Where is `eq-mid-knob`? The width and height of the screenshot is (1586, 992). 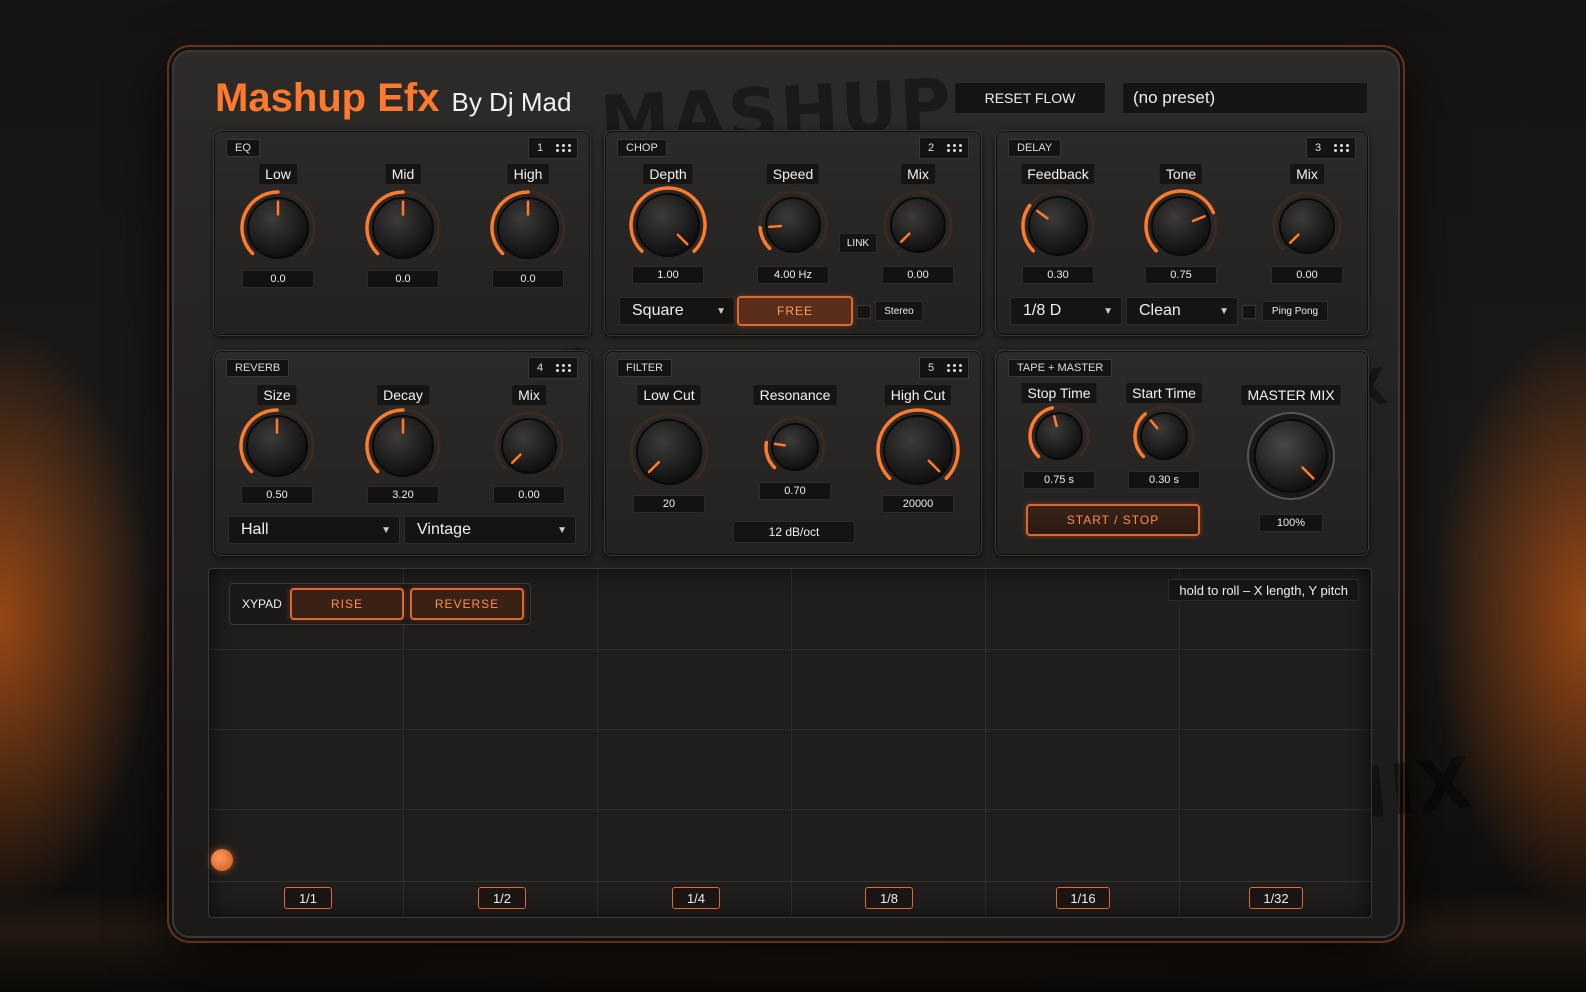
eq-mid-knob is located at coordinates (403, 228).